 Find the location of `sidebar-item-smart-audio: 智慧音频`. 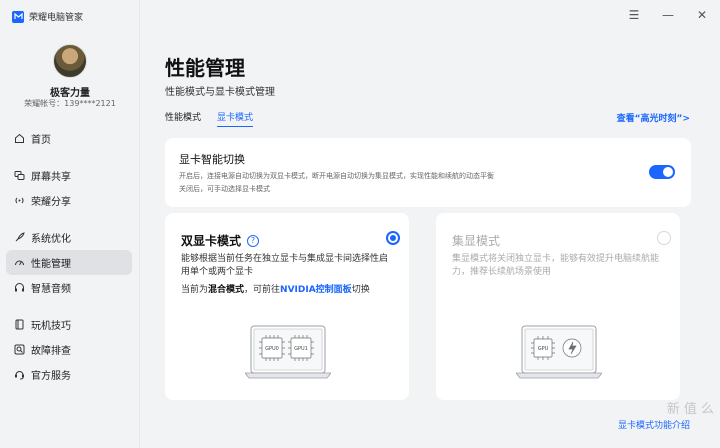

sidebar-item-smart-audio: 智慧音频 is located at coordinates (69, 287).